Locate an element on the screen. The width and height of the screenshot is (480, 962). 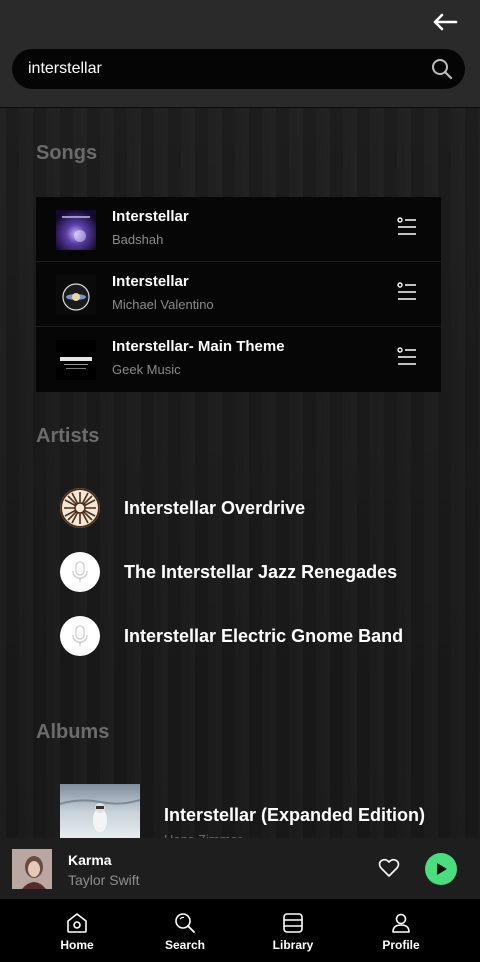
back-button is located at coordinates (445, 22).